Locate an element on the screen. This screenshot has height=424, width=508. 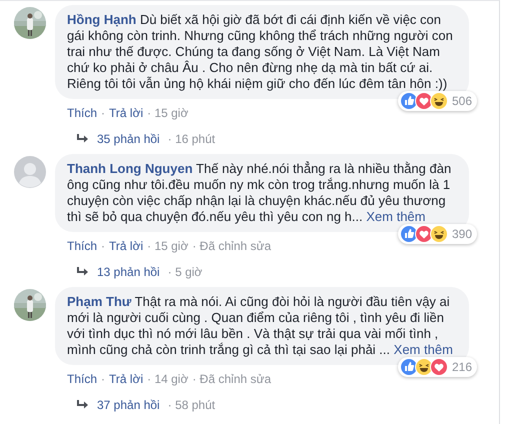
reply-time: · 5 giờ is located at coordinates (185, 272).